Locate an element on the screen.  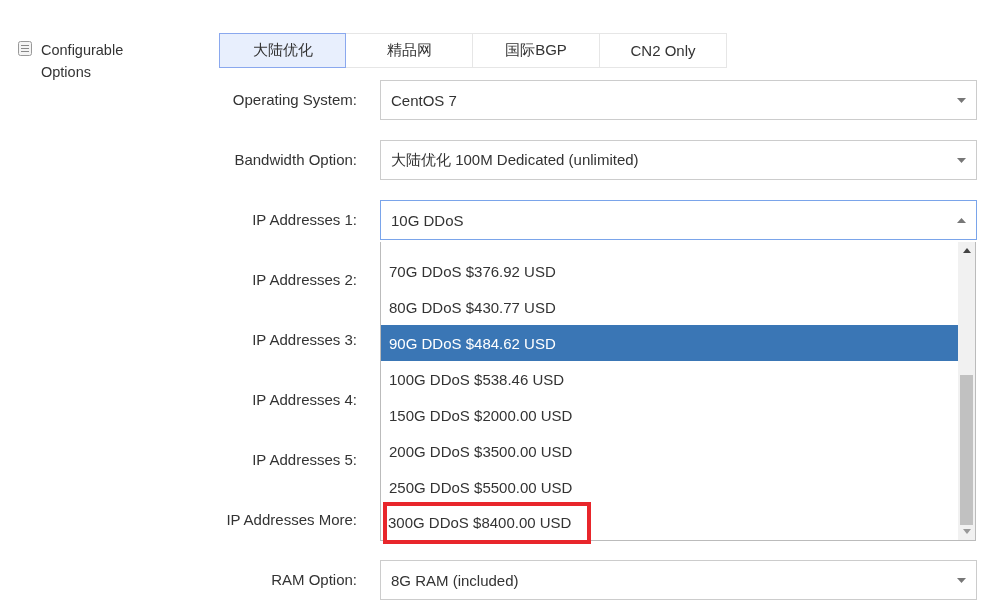
option-label: IP Addresses 1: is located at coordinates (304, 220).